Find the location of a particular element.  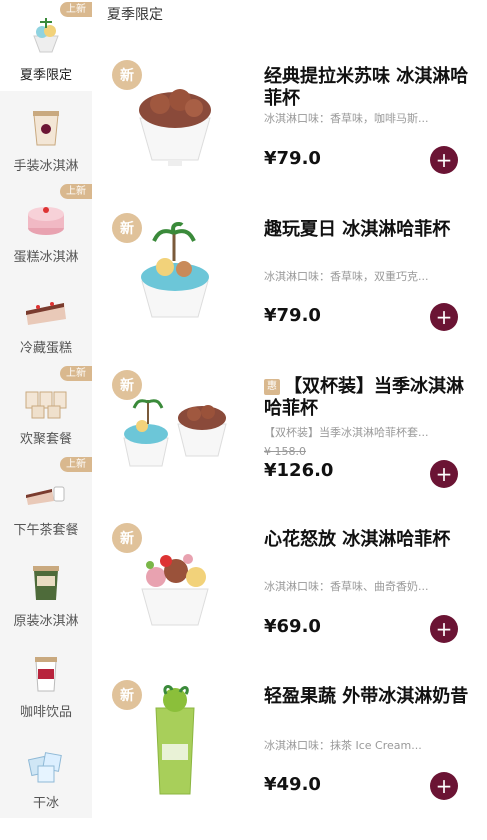

original-price: ¥ 158.0 is located at coordinates (285, 451).